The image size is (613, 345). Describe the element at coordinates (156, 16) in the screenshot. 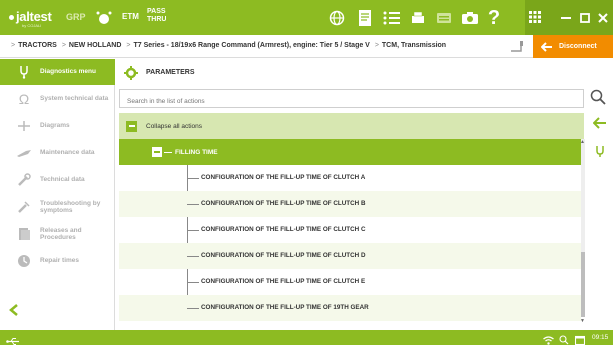

I see `passthru-button: PASS THRU` at that location.